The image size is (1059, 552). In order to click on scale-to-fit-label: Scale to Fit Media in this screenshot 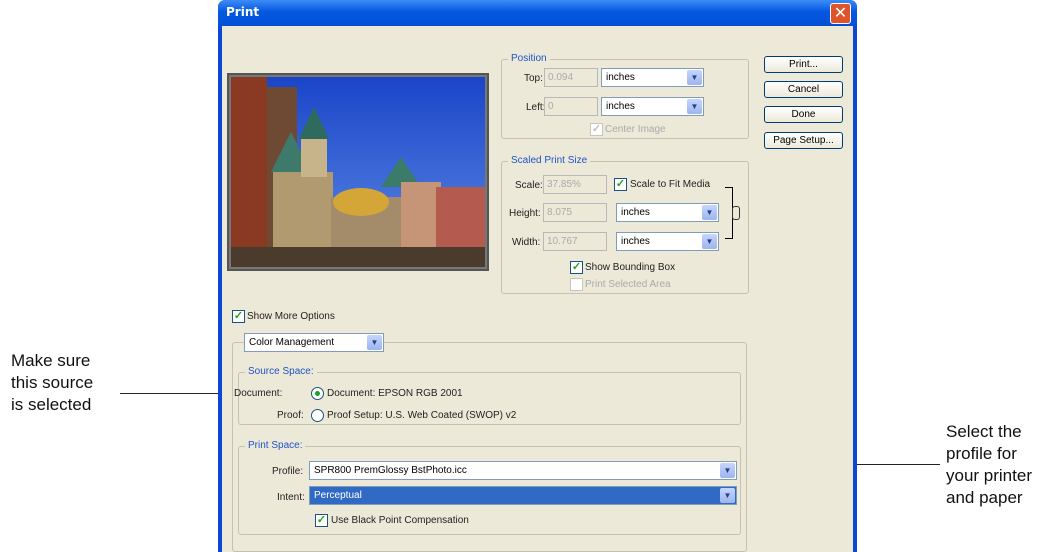, I will do `click(670, 184)`.